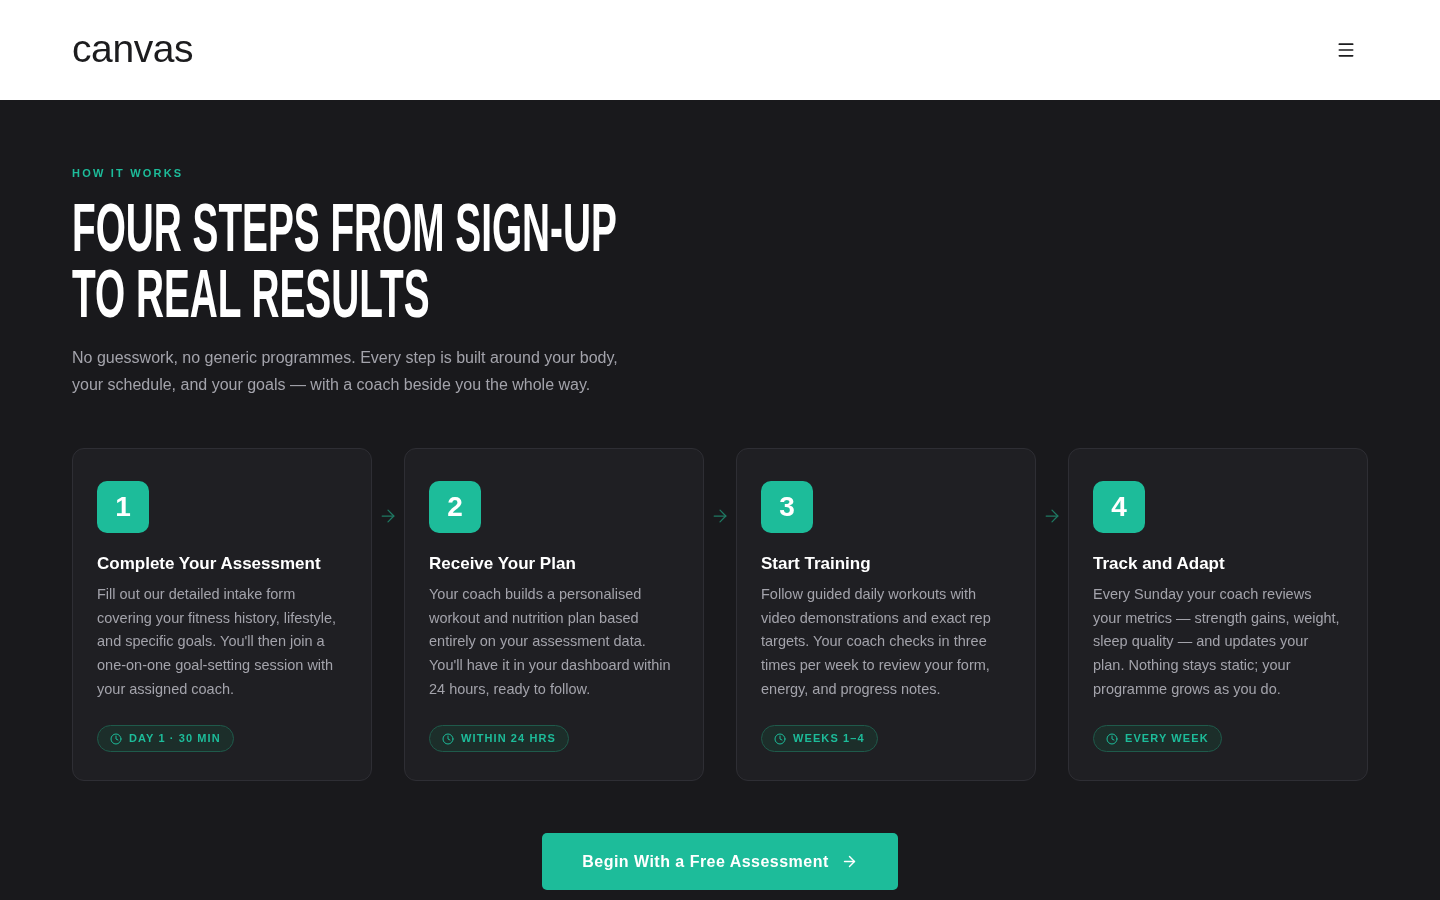  I want to click on section-intro: No guesswork, no generic programmes. Every step is built around your body, your schedule, and your goals — with a coach beside you the whole way., so click(345, 371).